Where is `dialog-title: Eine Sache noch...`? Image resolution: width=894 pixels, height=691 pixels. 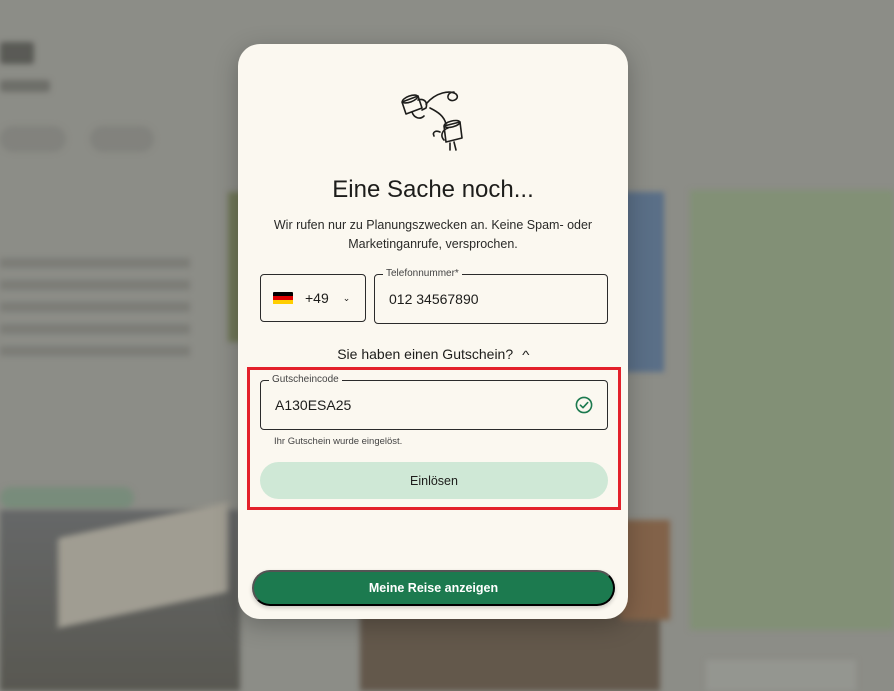 dialog-title: Eine Sache noch... is located at coordinates (433, 189).